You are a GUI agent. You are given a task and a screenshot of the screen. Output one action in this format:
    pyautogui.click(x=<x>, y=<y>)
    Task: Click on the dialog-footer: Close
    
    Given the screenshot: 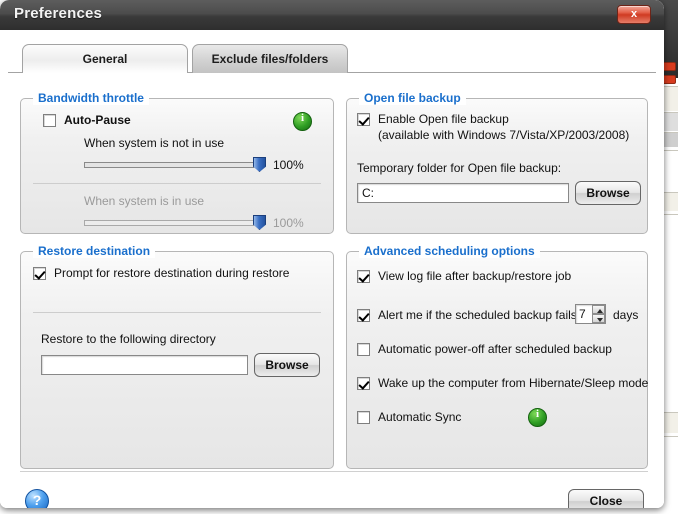 What is the action you would take?
    pyautogui.click(x=332, y=488)
    